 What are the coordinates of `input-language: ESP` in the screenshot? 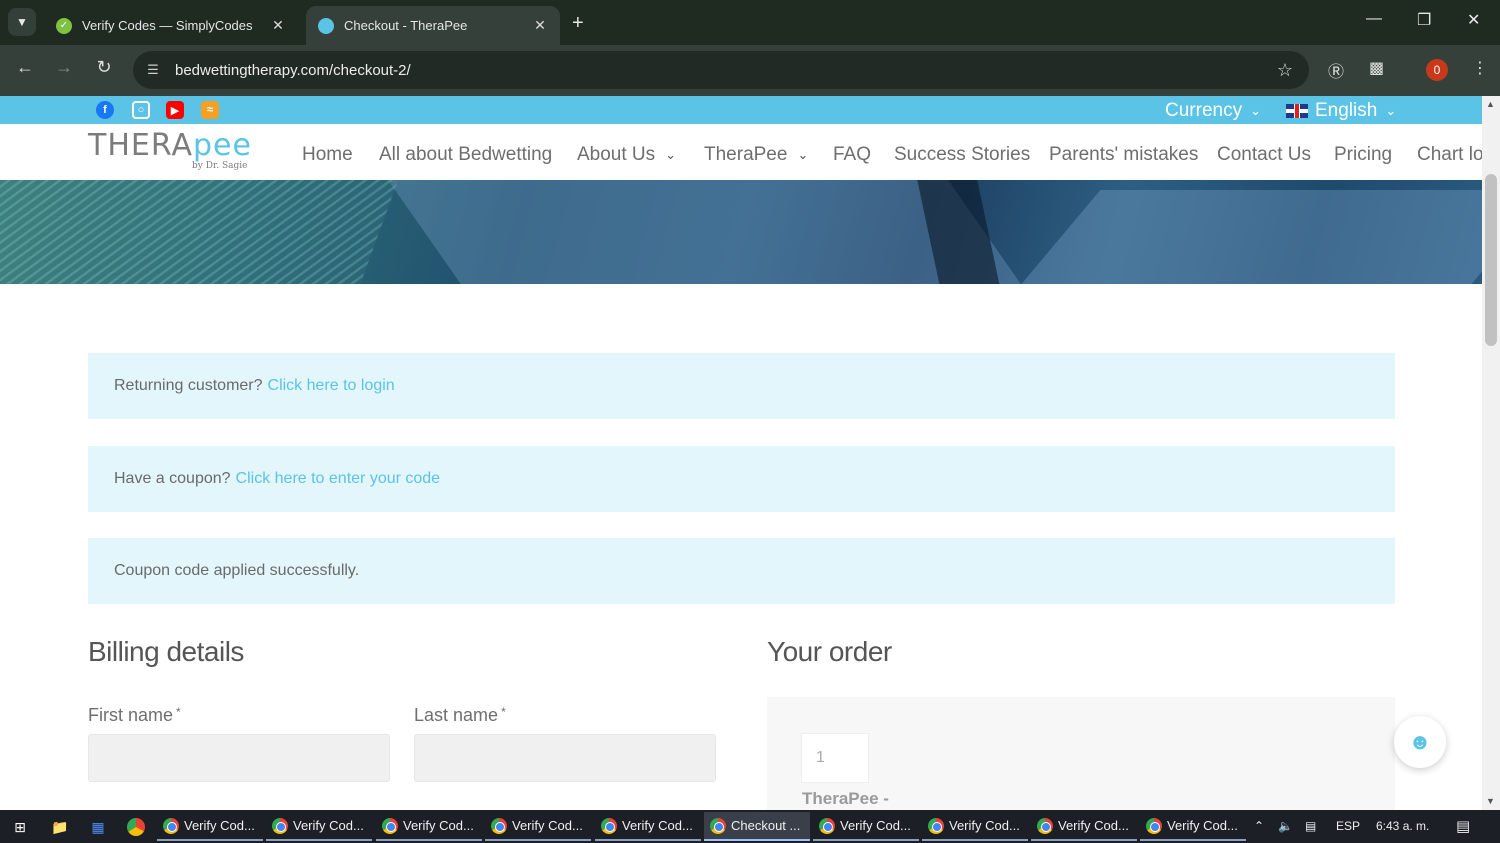 It's located at (1348, 826).